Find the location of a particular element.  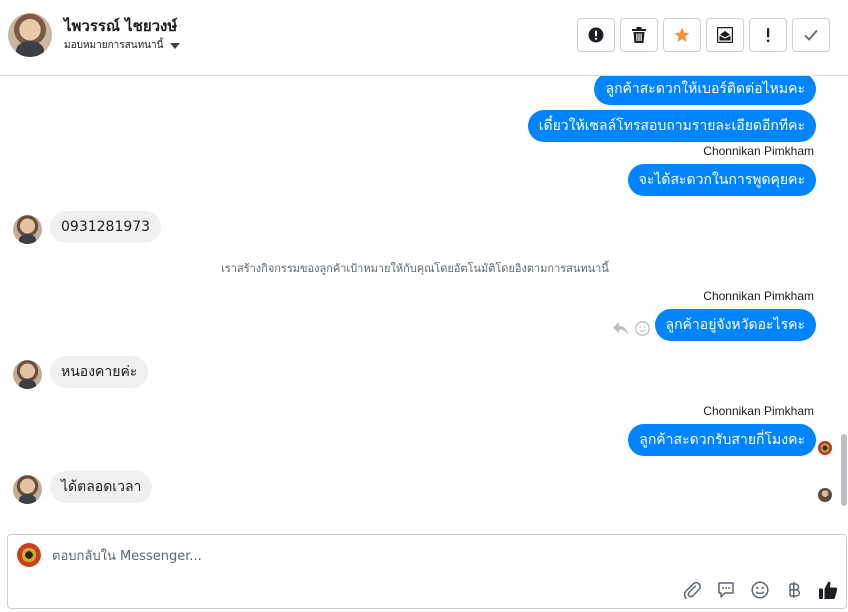

incoming-message: ได้ตลอดเวลา is located at coordinates (101, 487).